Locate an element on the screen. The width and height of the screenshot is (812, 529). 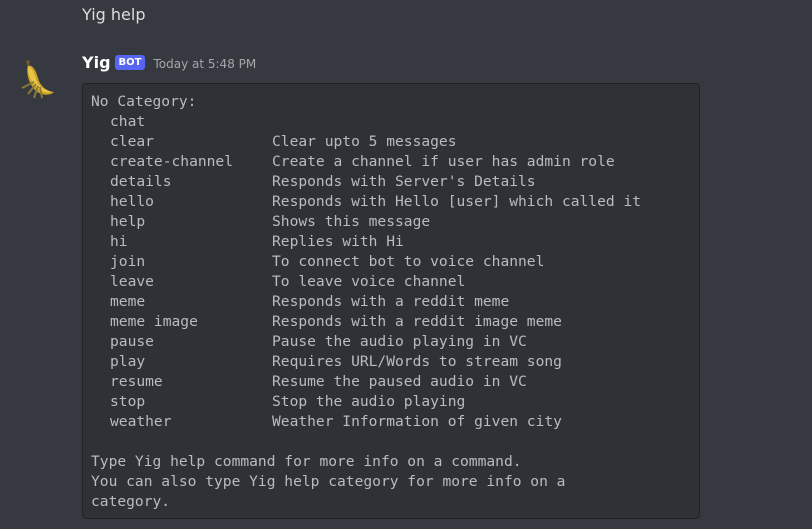
message-header: Yig BOT Today at 5:48 PM is located at coordinates (169, 63).